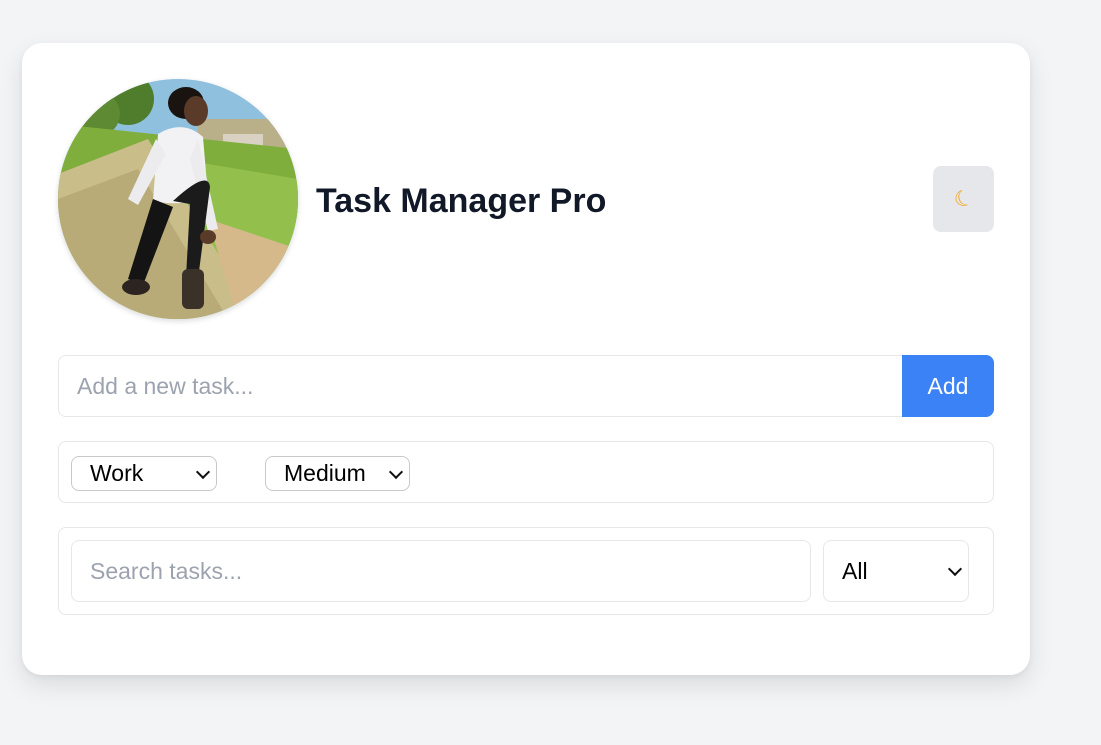 Image resolution: width=1101 pixels, height=745 pixels. I want to click on priority-select: Medium, so click(337, 473).